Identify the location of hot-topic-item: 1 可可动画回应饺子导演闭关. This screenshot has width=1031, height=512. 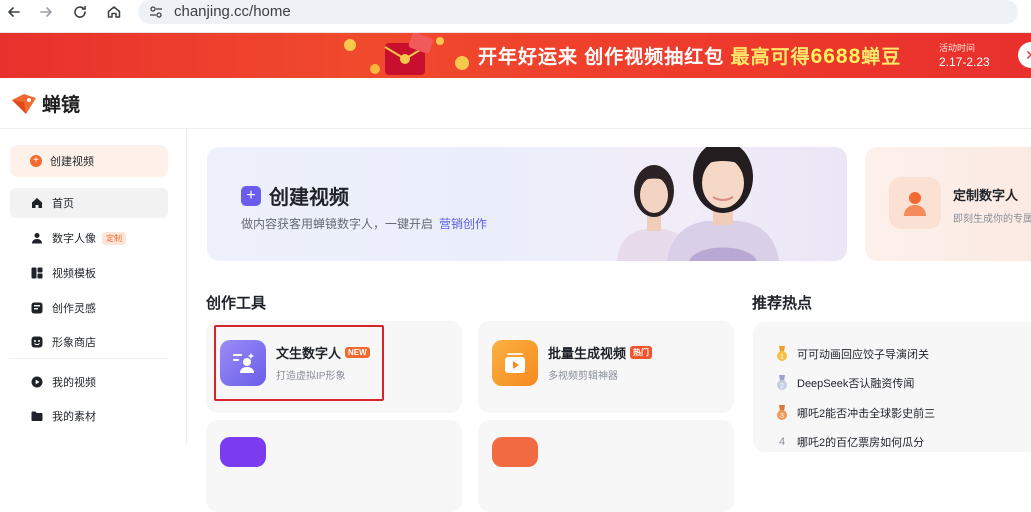
(852, 354).